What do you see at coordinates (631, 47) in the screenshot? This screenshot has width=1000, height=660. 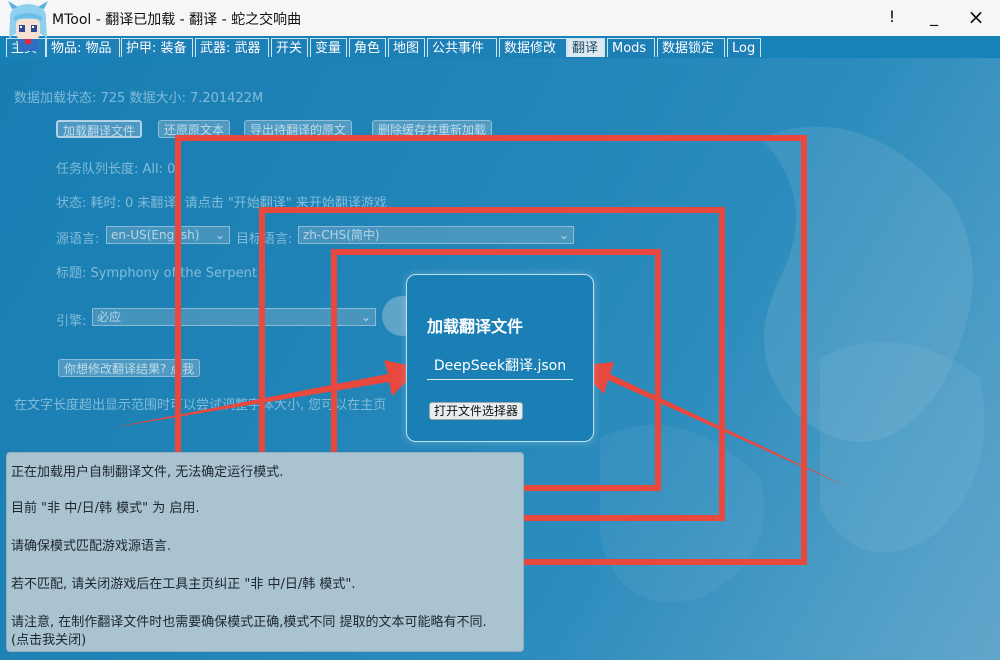 I see `tab-mods: Mods` at bounding box center [631, 47].